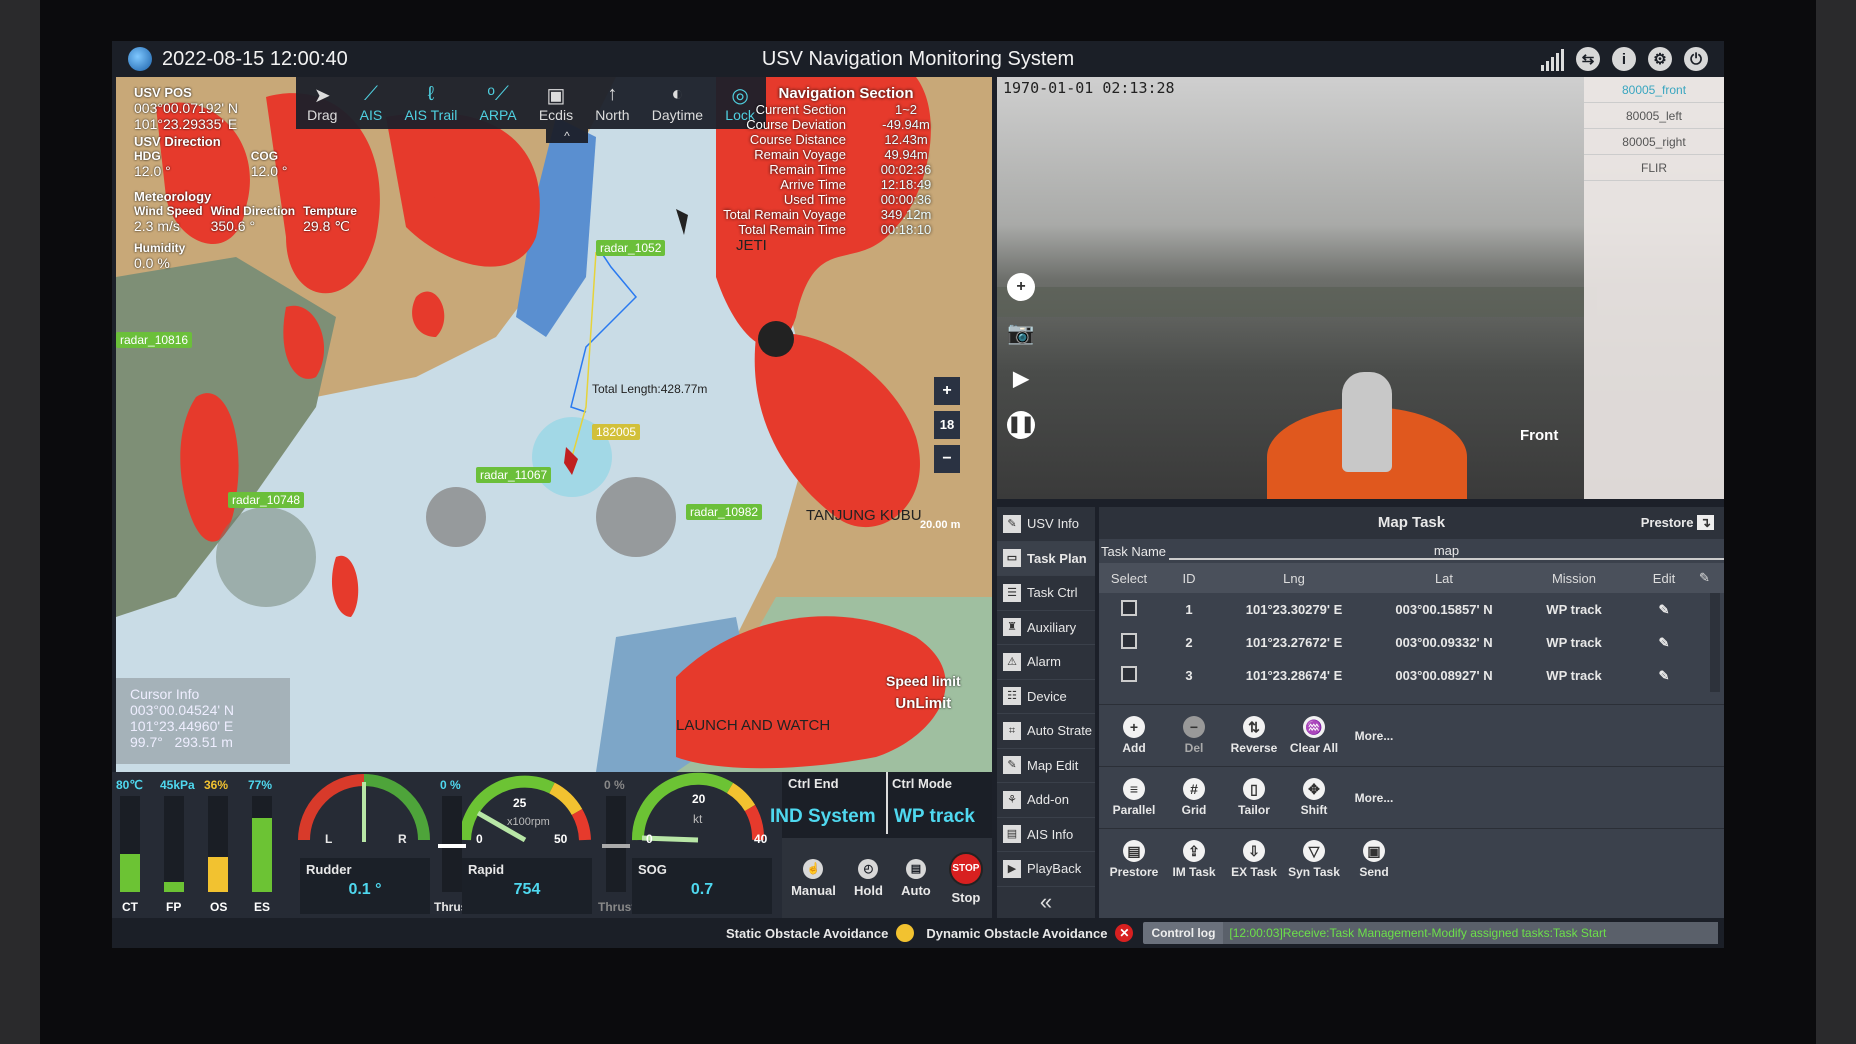  Describe the element at coordinates (1314, 727) in the screenshot. I see `clear-all-icon: ♒` at that location.